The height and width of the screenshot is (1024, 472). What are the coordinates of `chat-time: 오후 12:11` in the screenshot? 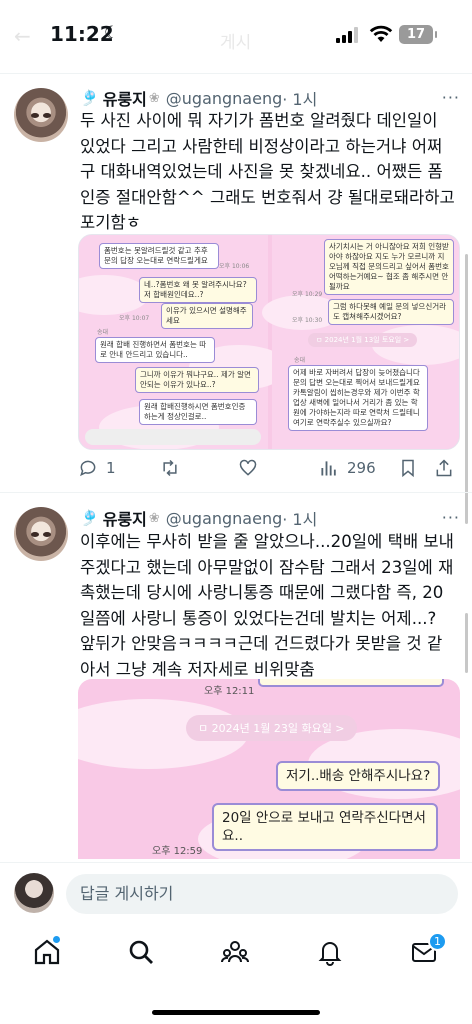 It's located at (229, 691).